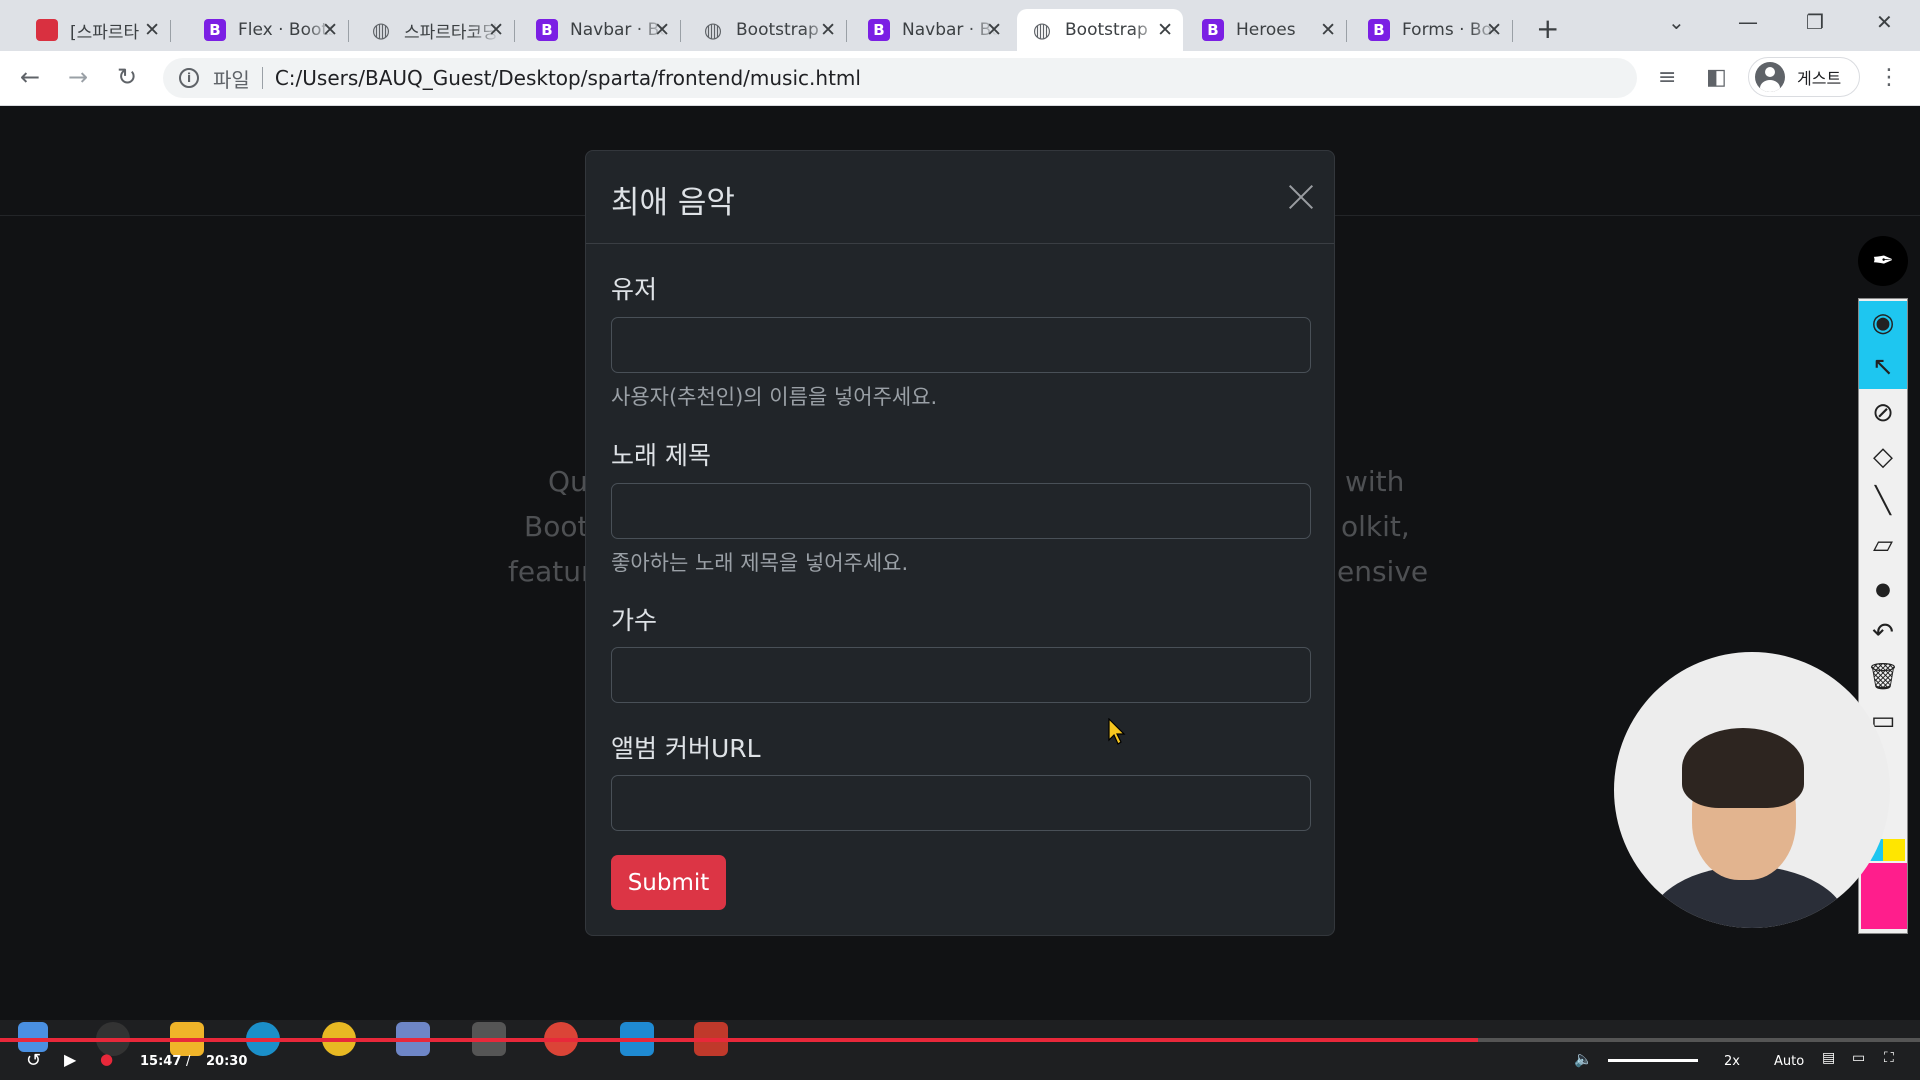 The image size is (1920, 1080). What do you see at coordinates (961, 511) in the screenshot?
I see `song-title-input` at bounding box center [961, 511].